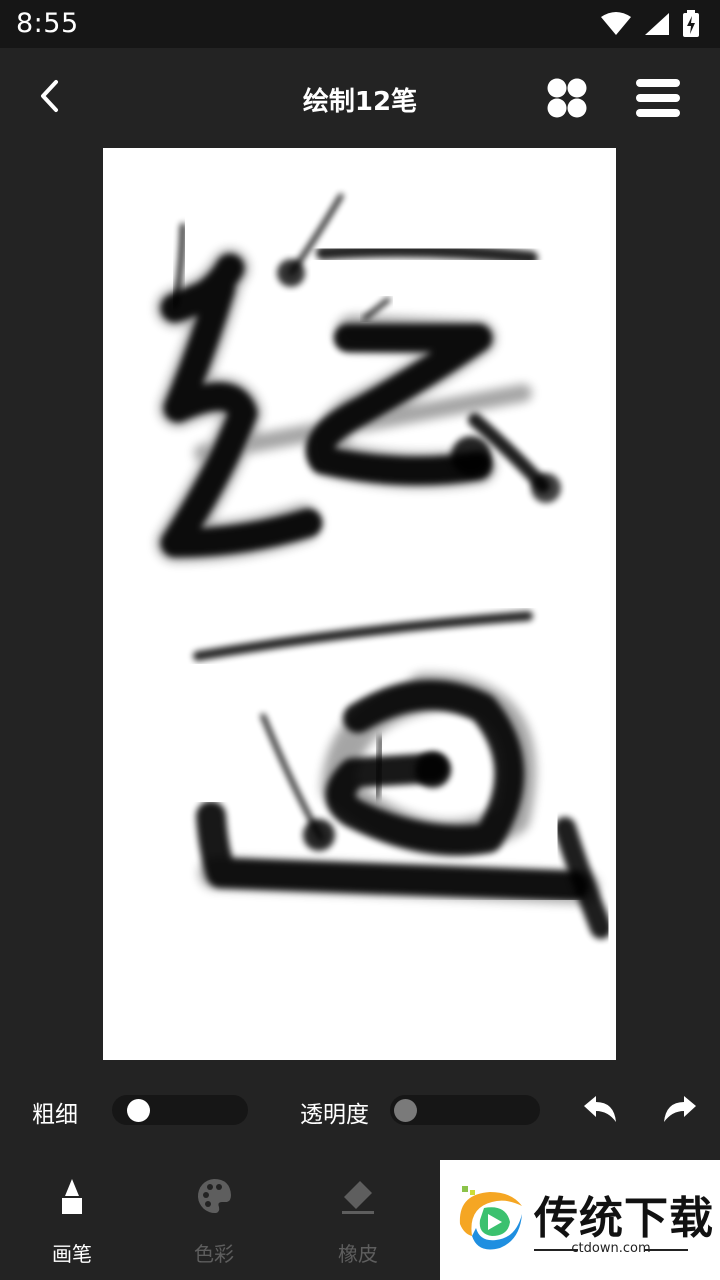 Image resolution: width=720 pixels, height=1280 pixels. What do you see at coordinates (658, 98) in the screenshot?
I see `menu-button` at bounding box center [658, 98].